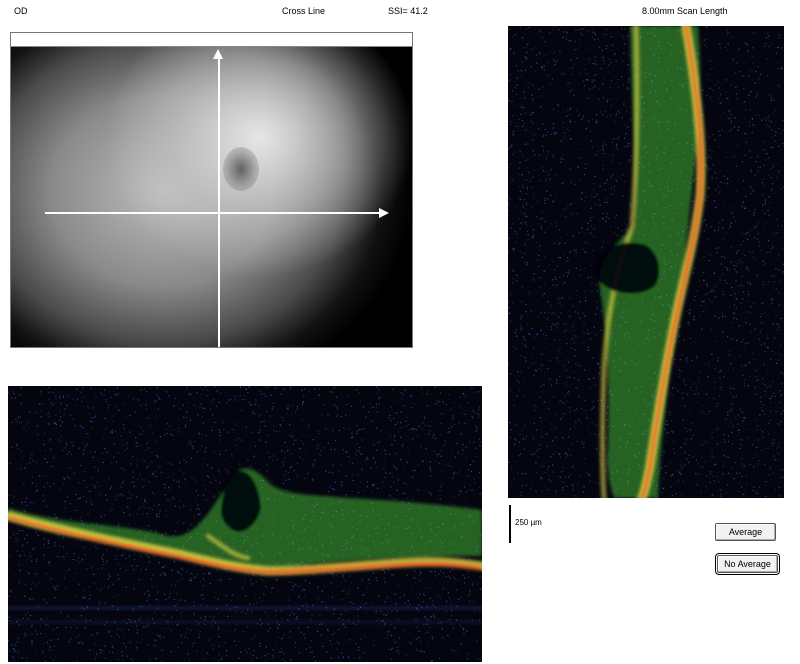 This screenshot has height=664, width=800. I want to click on horizontal-scan-line, so click(214, 213).